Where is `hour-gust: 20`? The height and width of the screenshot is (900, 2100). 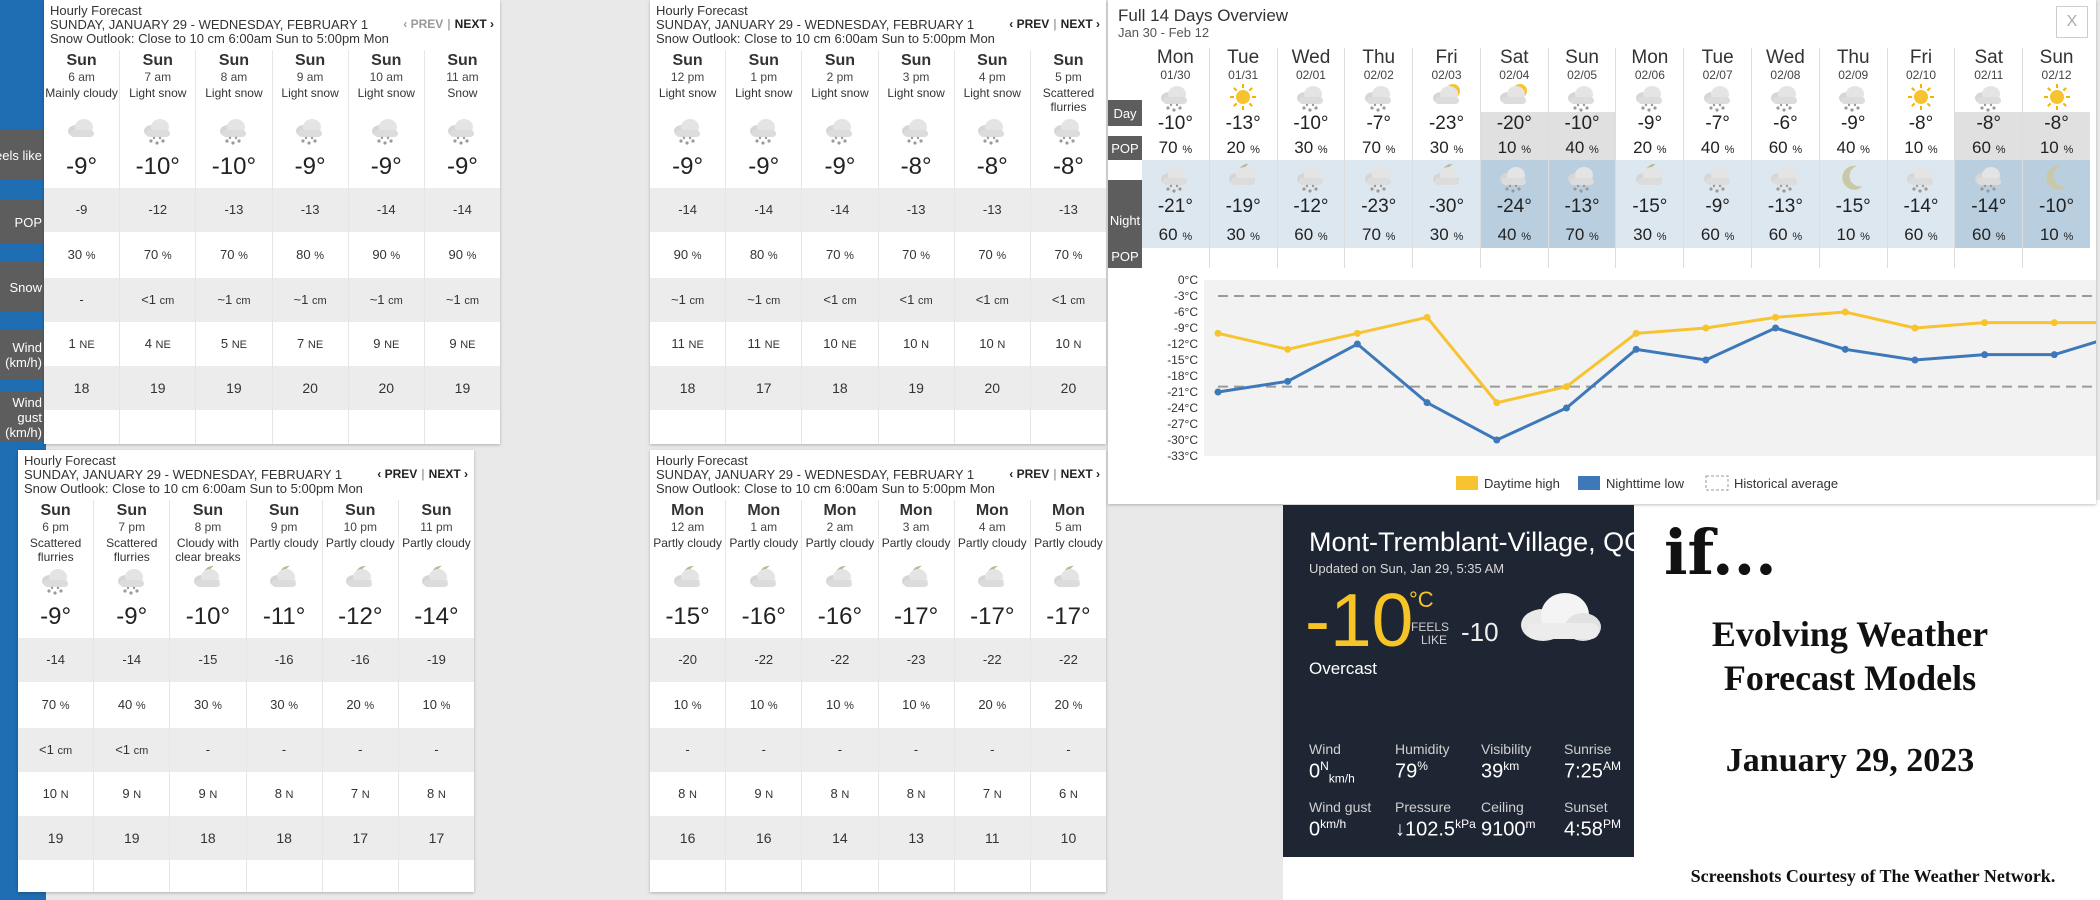 hour-gust: 20 is located at coordinates (992, 388).